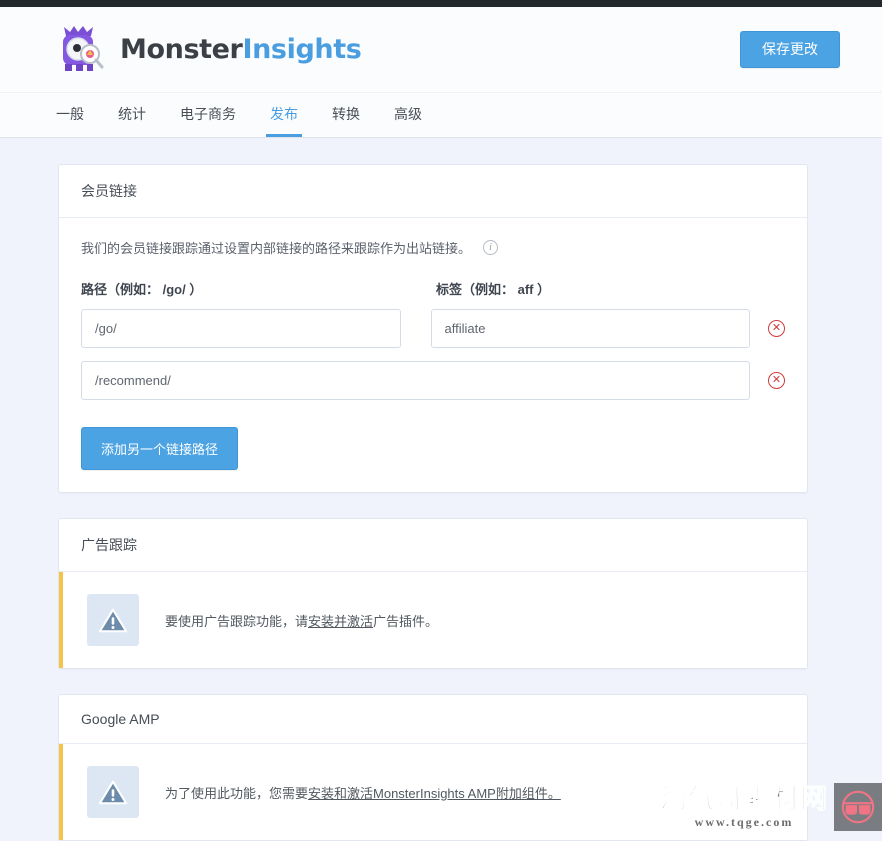 The width and height of the screenshot is (882, 841). I want to click on affiliate-row-1: ✕, so click(433, 328).